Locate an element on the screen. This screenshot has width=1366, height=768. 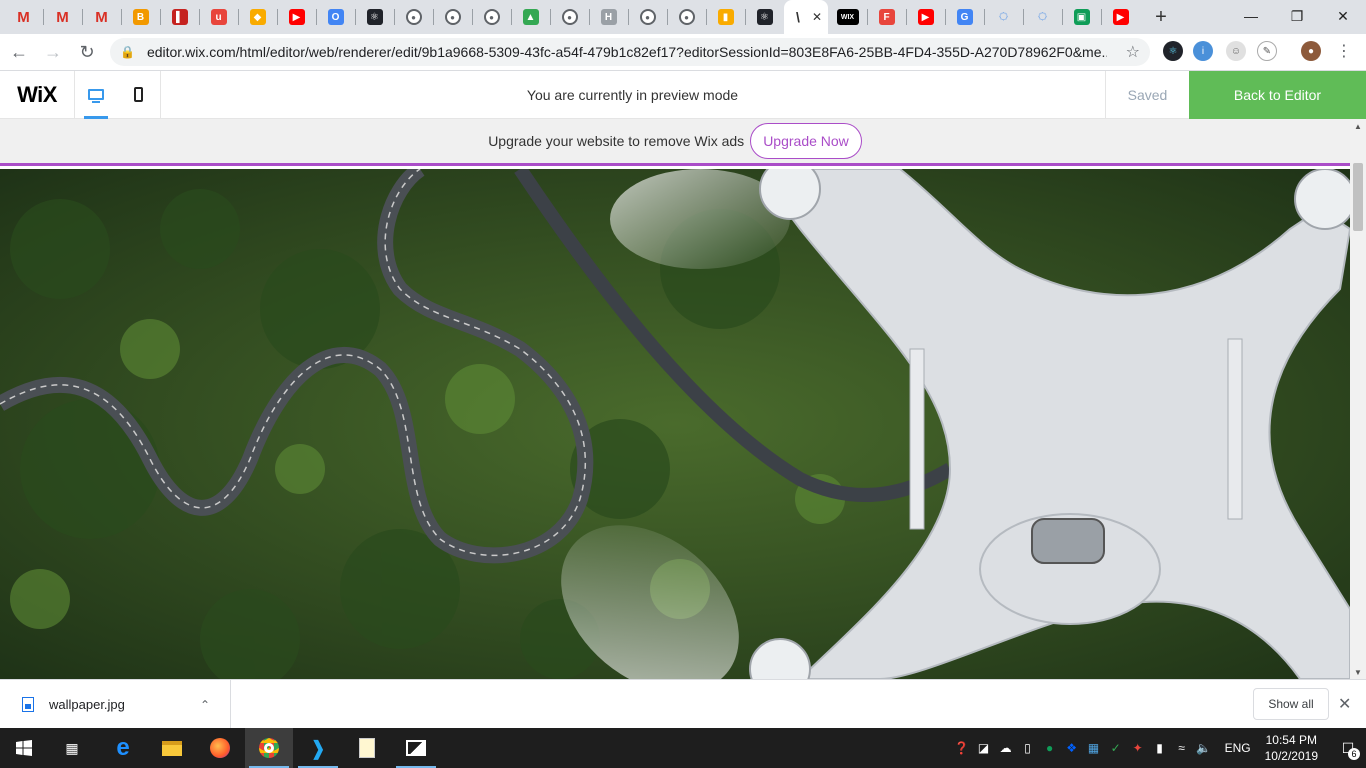
scroll-thumb is located at coordinates (1358, 197).